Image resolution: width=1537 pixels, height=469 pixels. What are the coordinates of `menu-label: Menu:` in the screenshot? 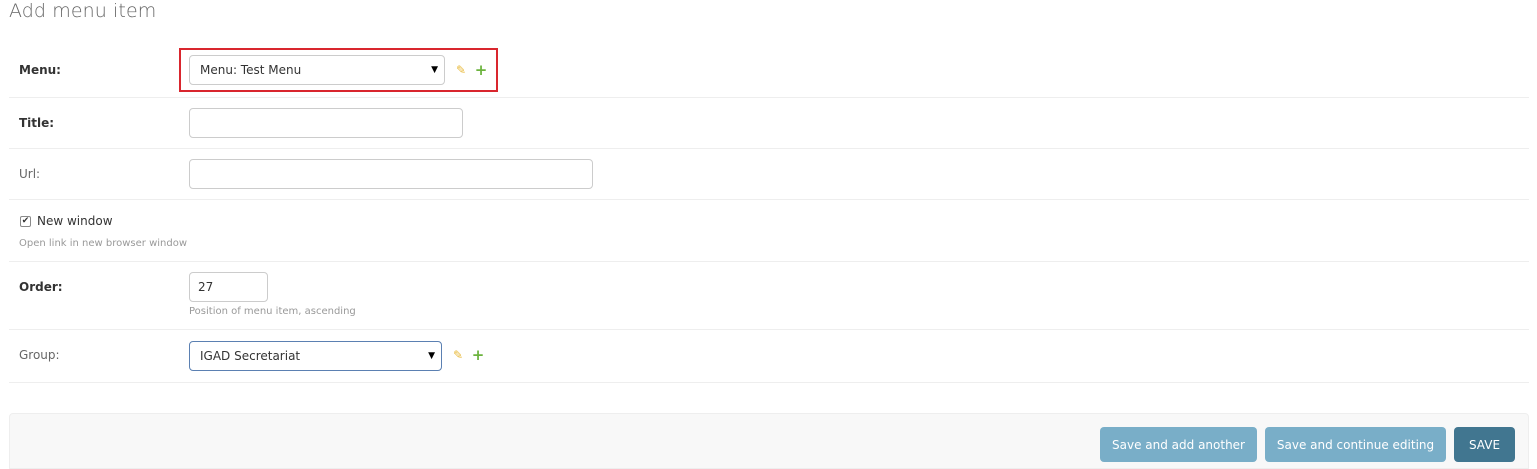 It's located at (40, 70).